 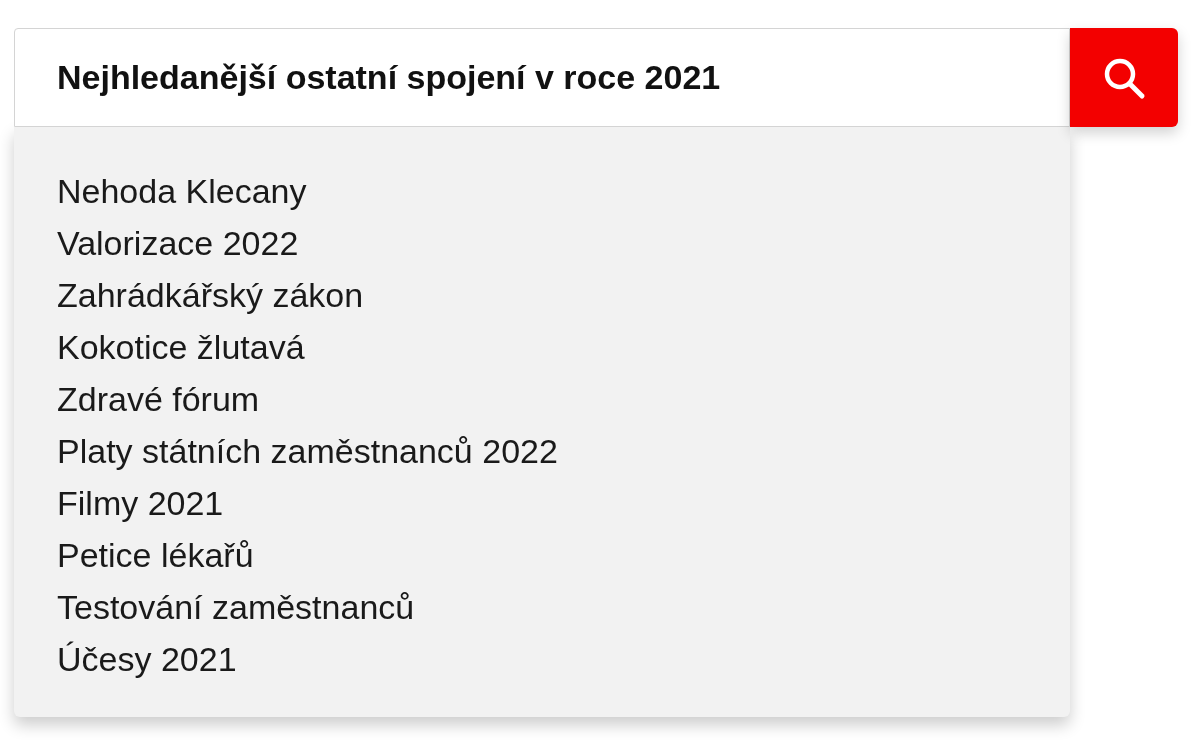 What do you see at coordinates (1124, 77) in the screenshot?
I see `search-button` at bounding box center [1124, 77].